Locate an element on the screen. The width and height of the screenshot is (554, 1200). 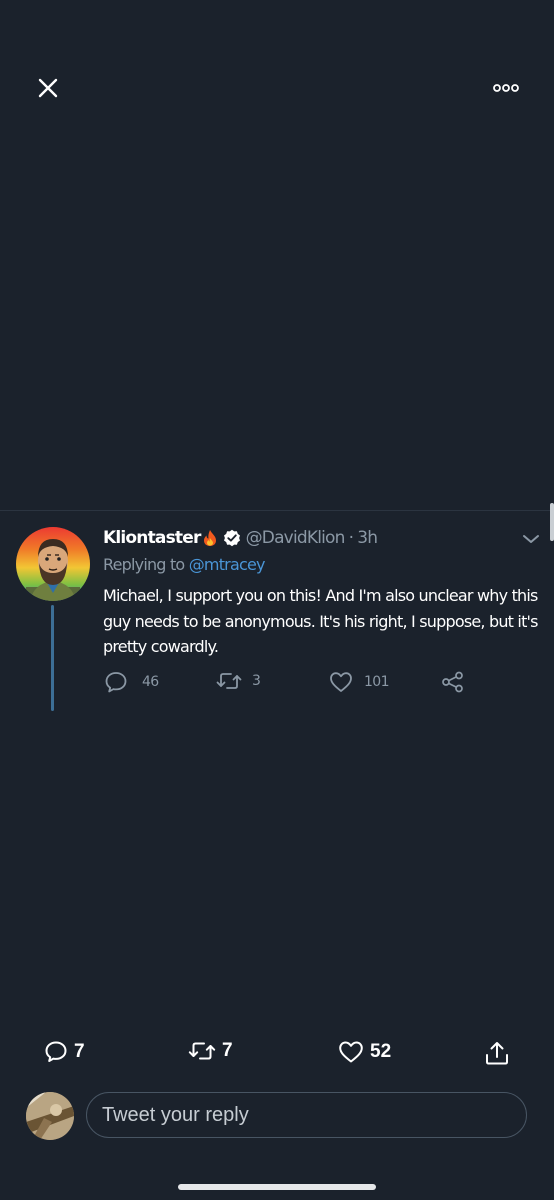
footer-retweet-button: 7 is located at coordinates (210, 1051).